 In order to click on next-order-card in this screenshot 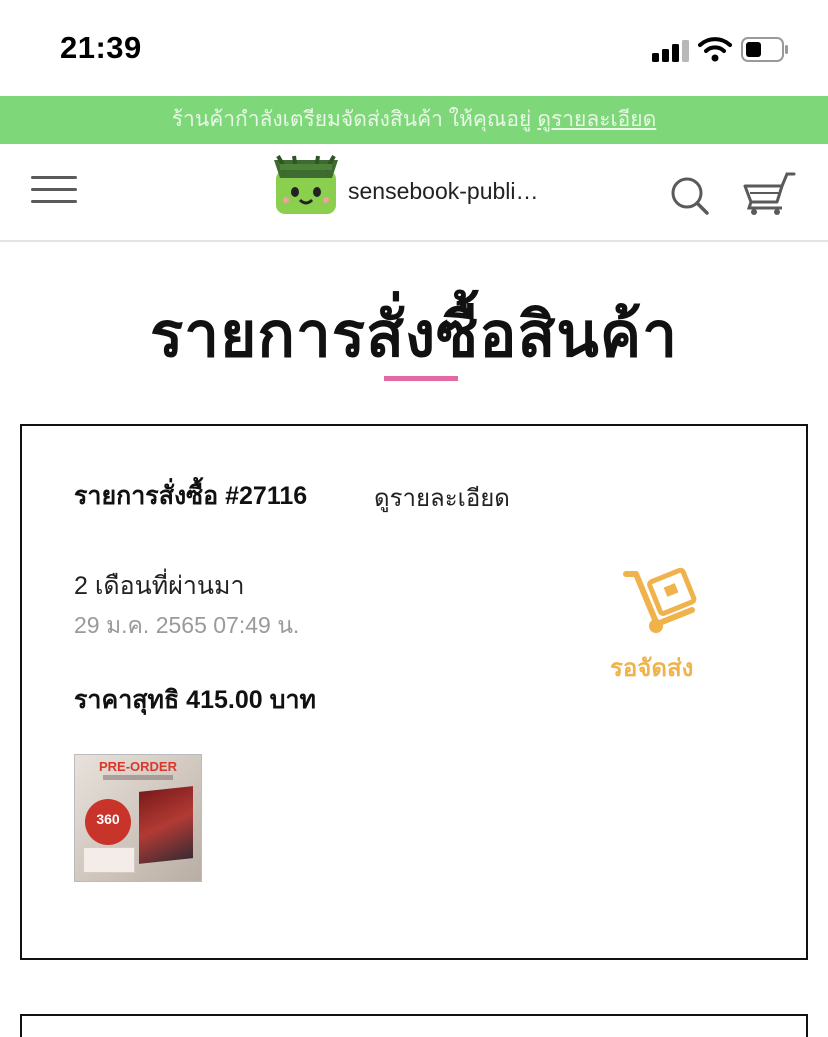, I will do `click(414, 1025)`.